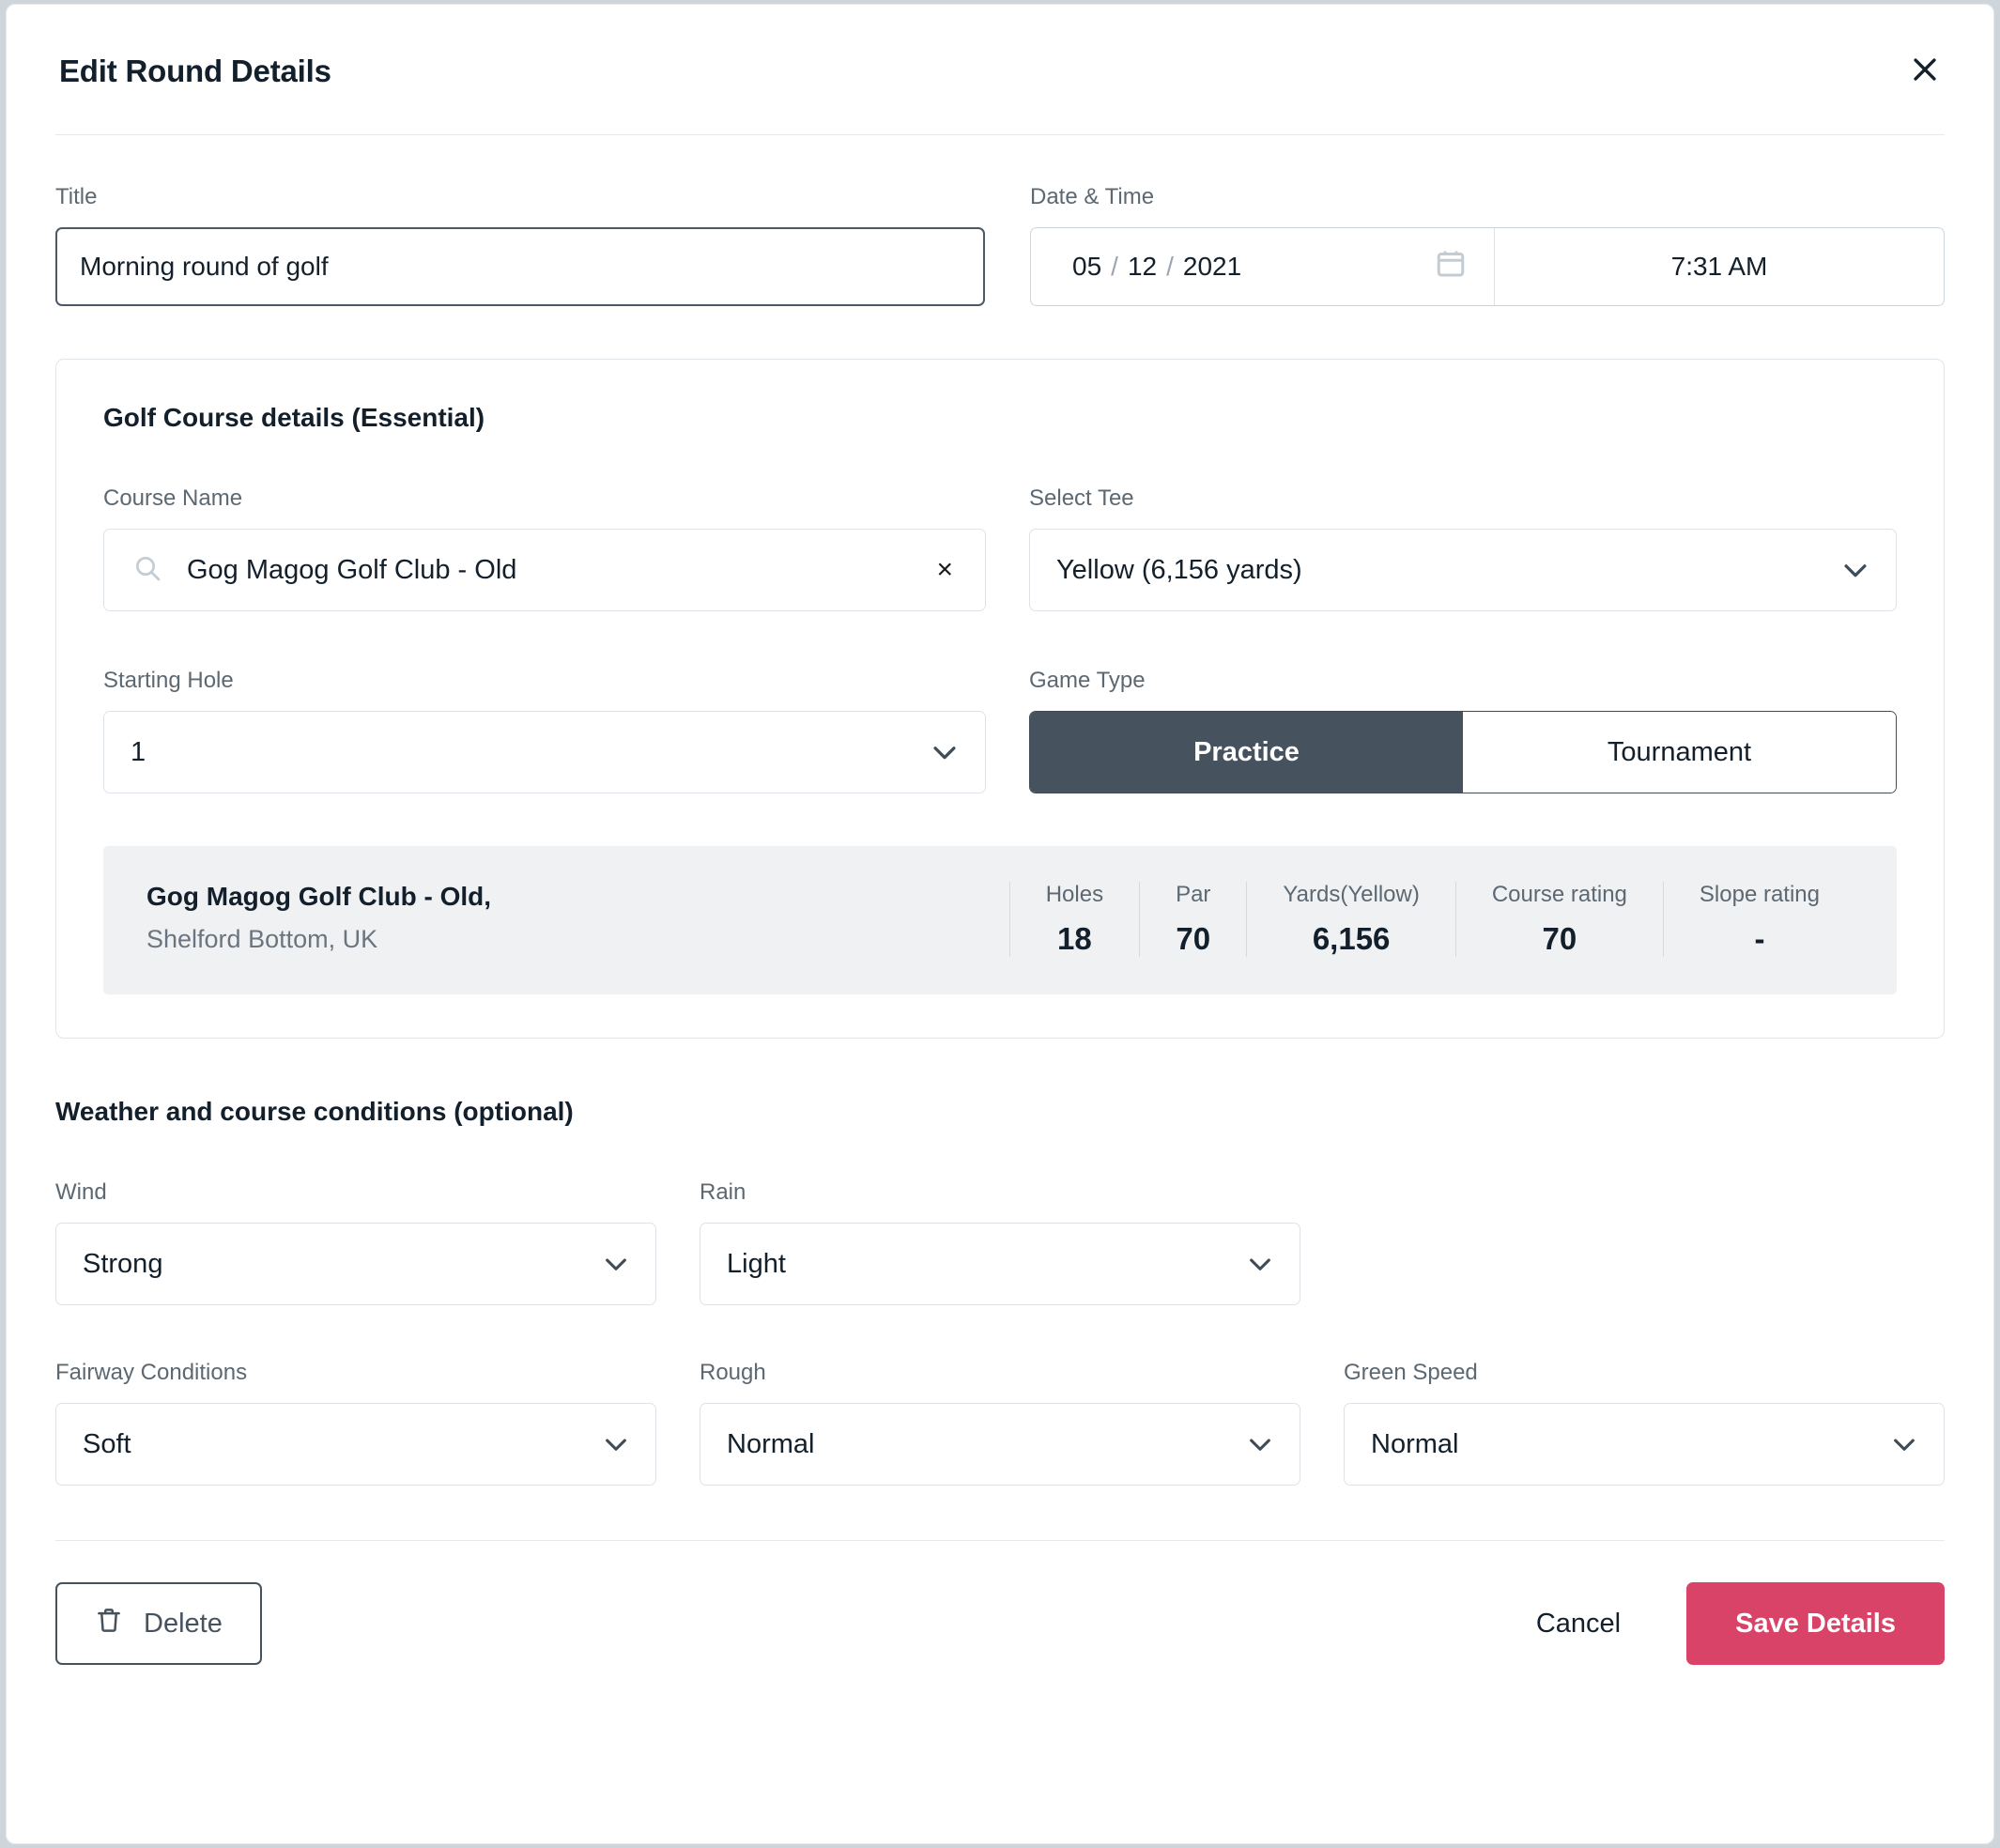 The width and height of the screenshot is (2000, 1848). I want to click on rain-label: Rain, so click(723, 1192).